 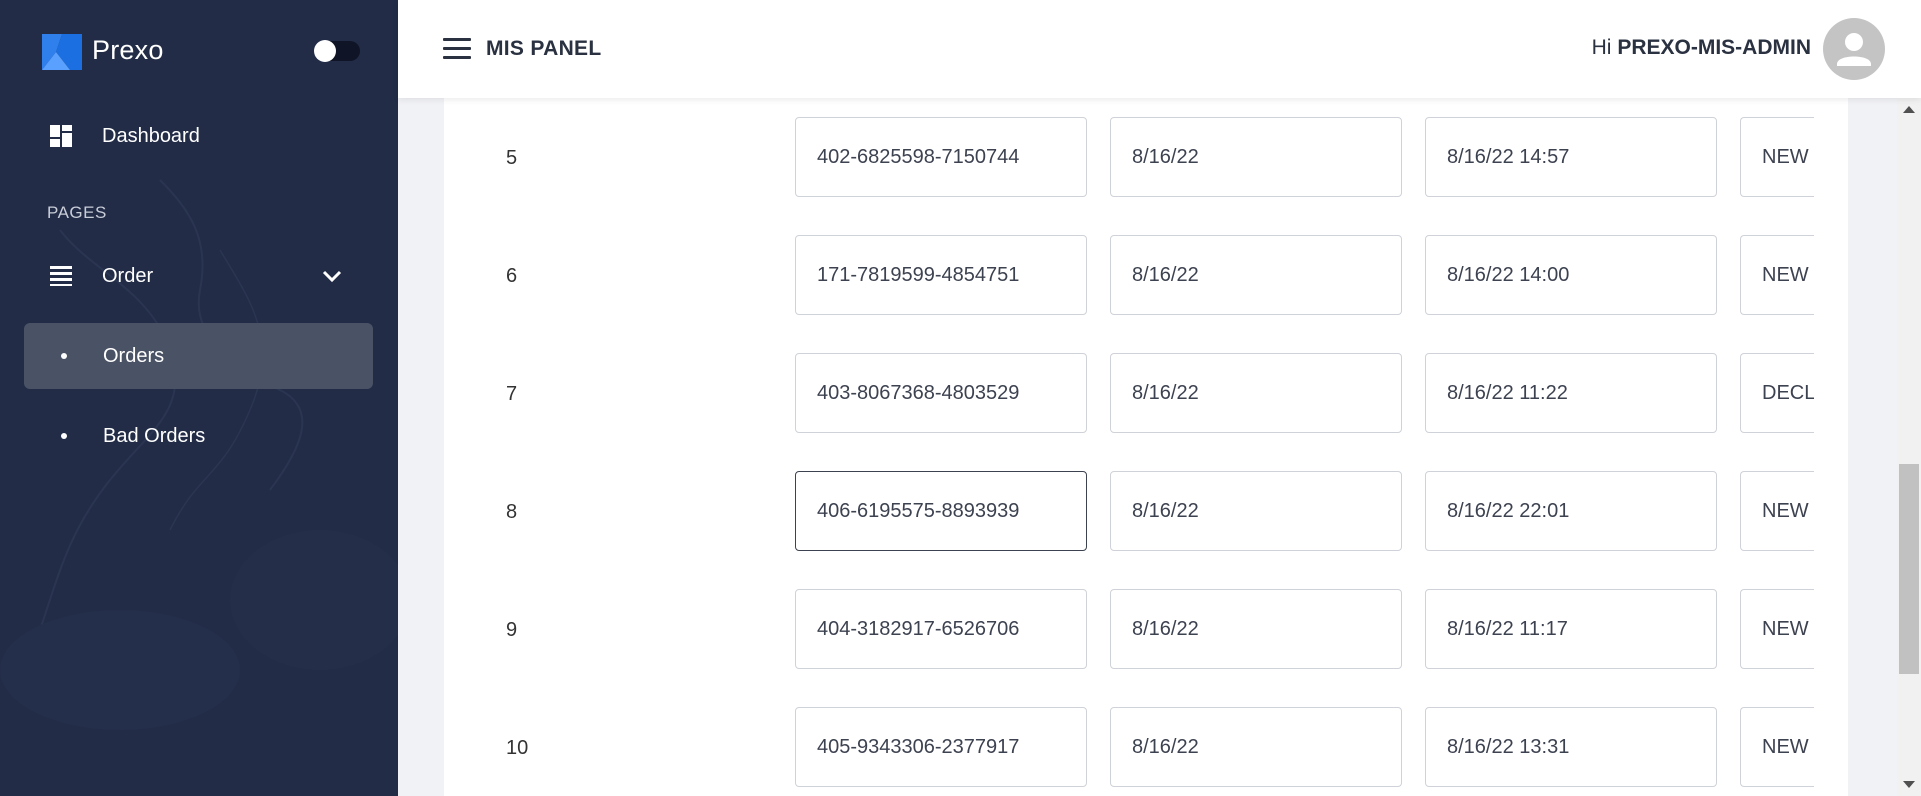 I want to click on order-timestamp-input: 8/16/22 11:22, so click(x=1571, y=393).